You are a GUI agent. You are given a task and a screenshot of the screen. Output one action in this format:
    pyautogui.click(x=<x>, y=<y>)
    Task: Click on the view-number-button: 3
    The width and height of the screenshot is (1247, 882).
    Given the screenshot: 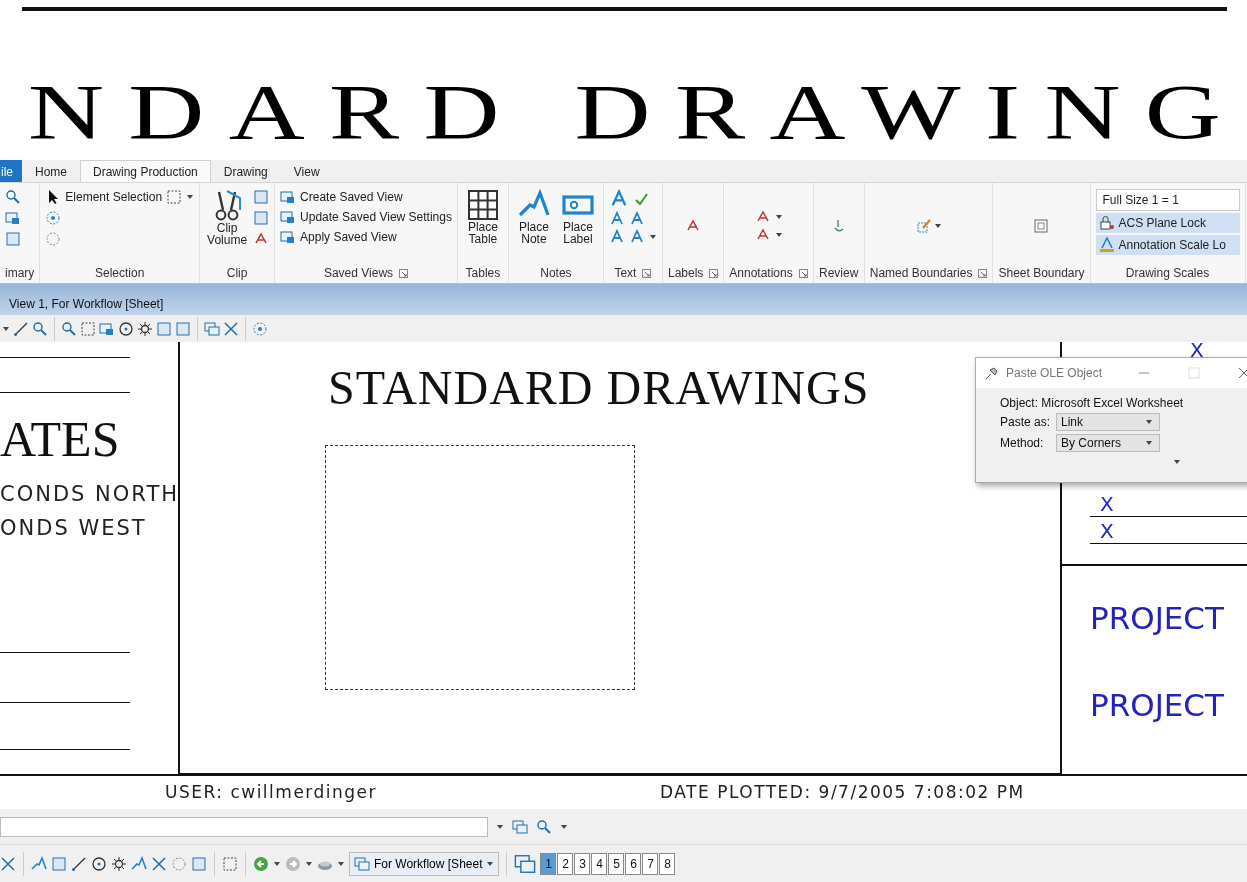 What is the action you would take?
    pyautogui.click(x=582, y=863)
    